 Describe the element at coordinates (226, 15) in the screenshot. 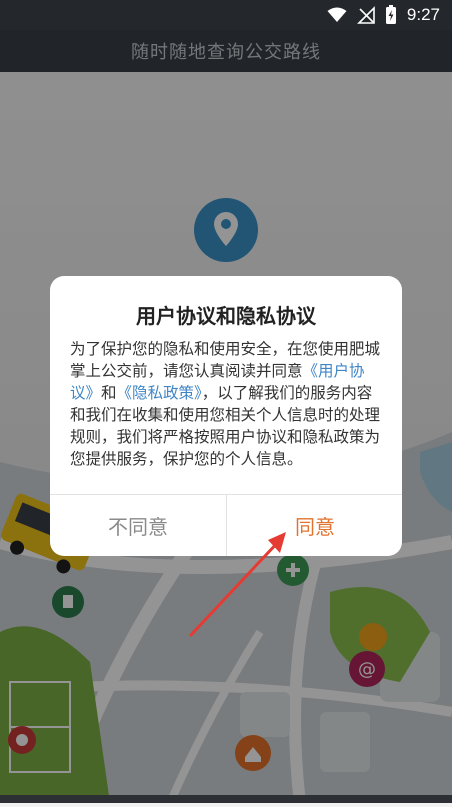

I see `status-bar: 9:27` at that location.